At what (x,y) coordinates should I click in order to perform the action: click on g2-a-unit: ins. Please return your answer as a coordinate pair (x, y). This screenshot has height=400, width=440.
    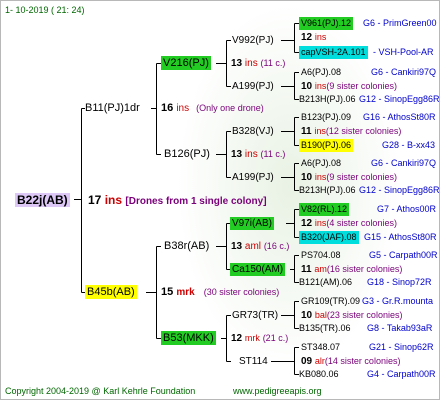
    Looking at the image, I should click on (251, 63).